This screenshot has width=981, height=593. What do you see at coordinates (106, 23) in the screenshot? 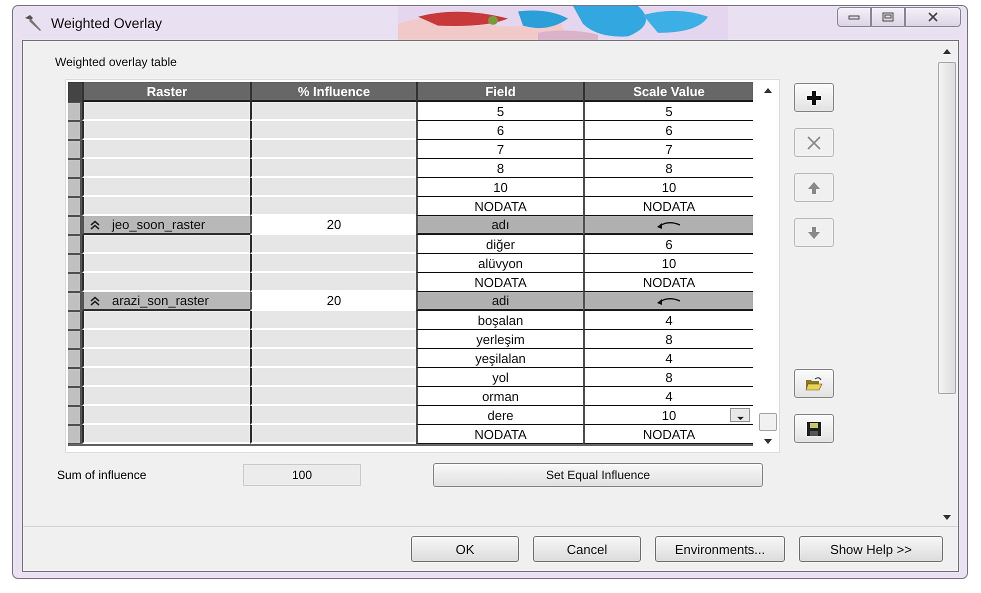
I see `window-title: Weighted Overlay` at bounding box center [106, 23].